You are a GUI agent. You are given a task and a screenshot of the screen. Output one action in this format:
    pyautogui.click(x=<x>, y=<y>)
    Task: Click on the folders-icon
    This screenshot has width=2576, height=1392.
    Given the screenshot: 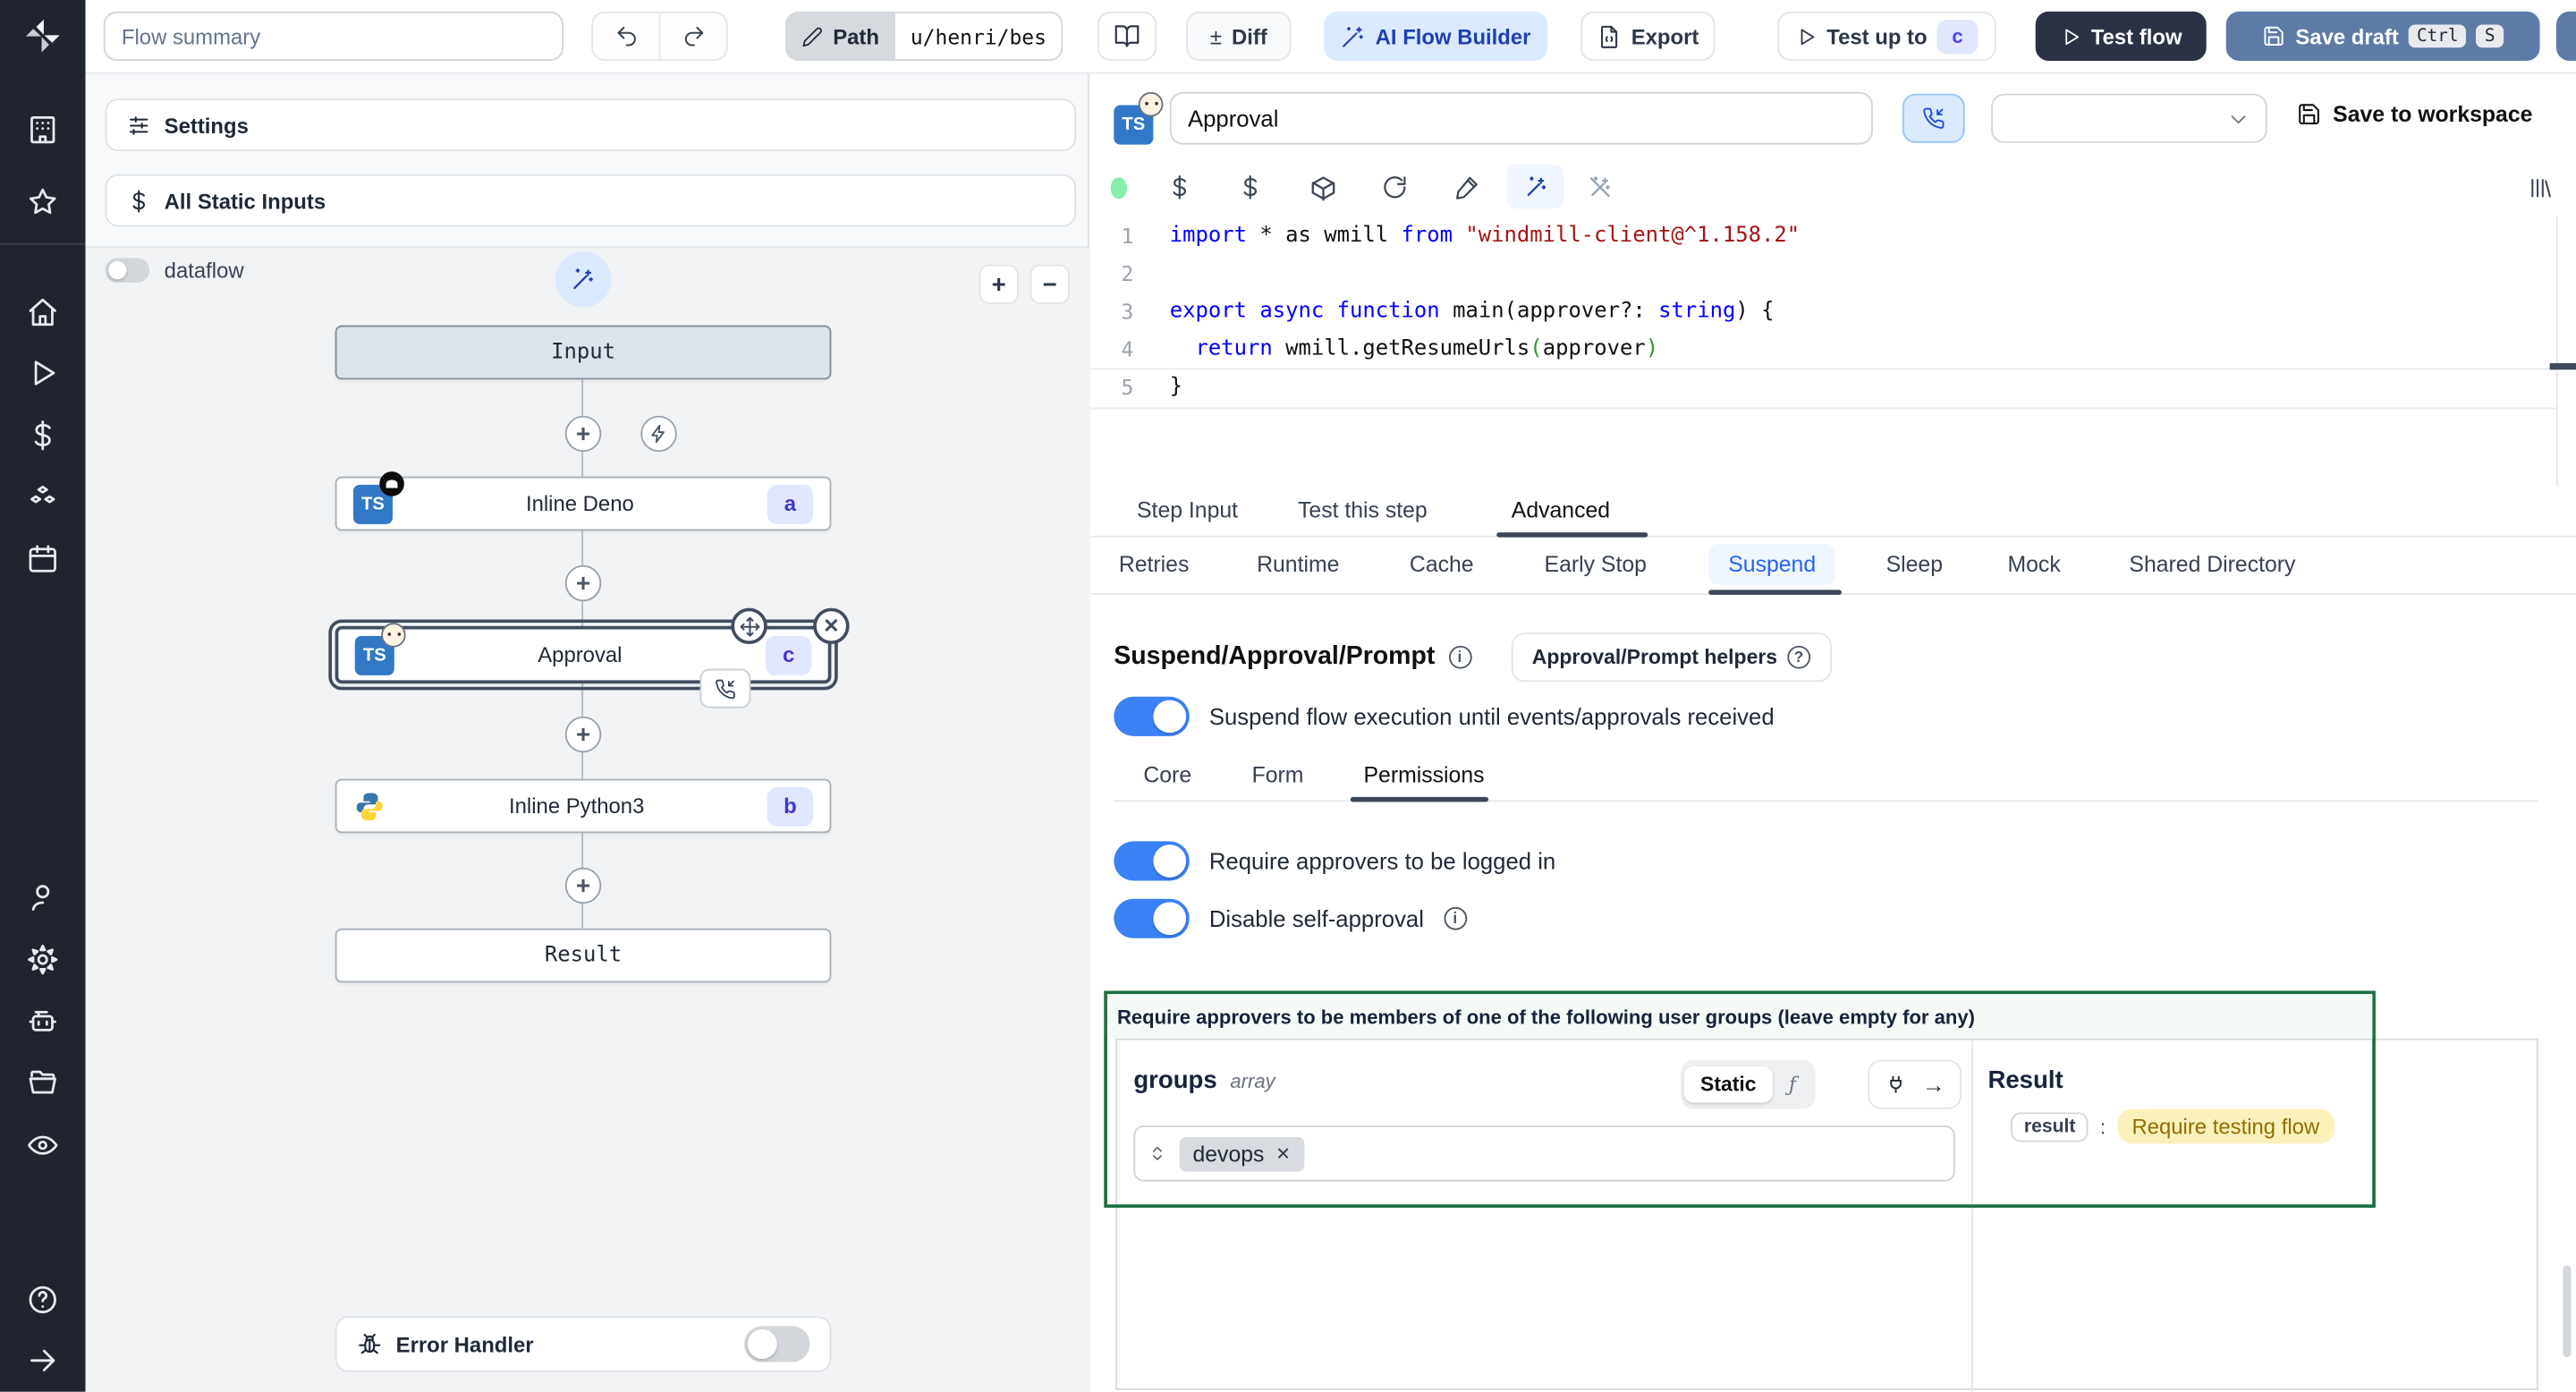 What is the action you would take?
    pyautogui.click(x=43, y=1083)
    